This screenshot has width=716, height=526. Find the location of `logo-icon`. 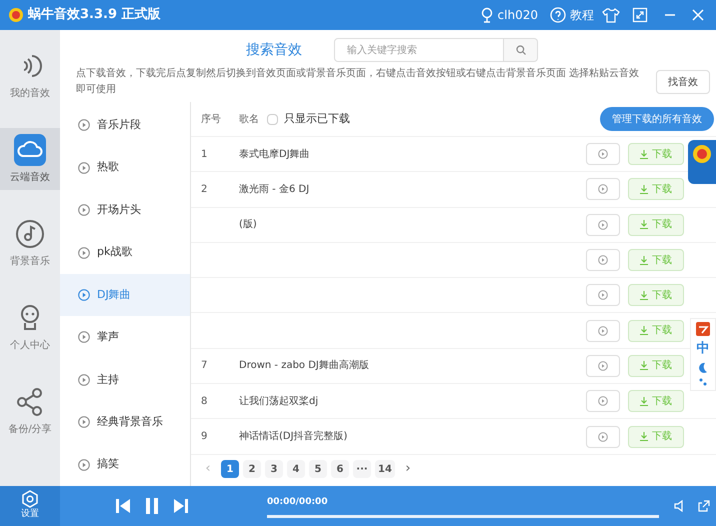

logo-icon is located at coordinates (16, 15).